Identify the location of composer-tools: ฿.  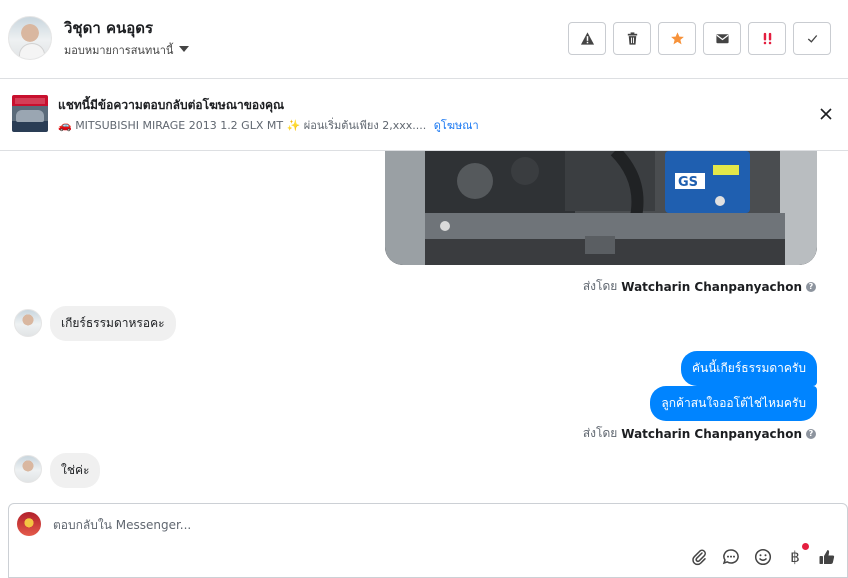
(763, 555).